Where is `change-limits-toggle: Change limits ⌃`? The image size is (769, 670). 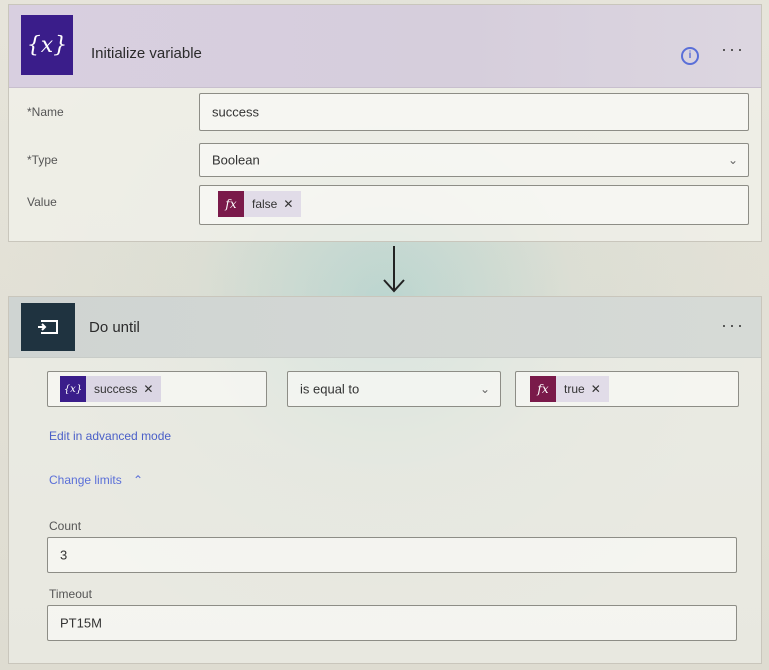
change-limits-toggle: Change limits ⌃ is located at coordinates (96, 480).